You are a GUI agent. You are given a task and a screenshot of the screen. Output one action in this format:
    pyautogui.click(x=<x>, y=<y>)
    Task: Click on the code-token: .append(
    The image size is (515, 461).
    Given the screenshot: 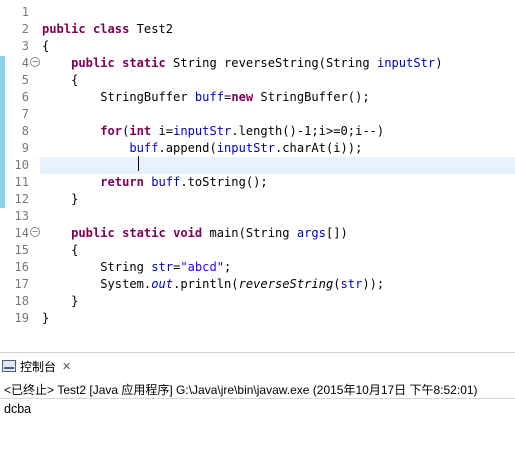 What is the action you would take?
    pyautogui.click(x=187, y=148)
    